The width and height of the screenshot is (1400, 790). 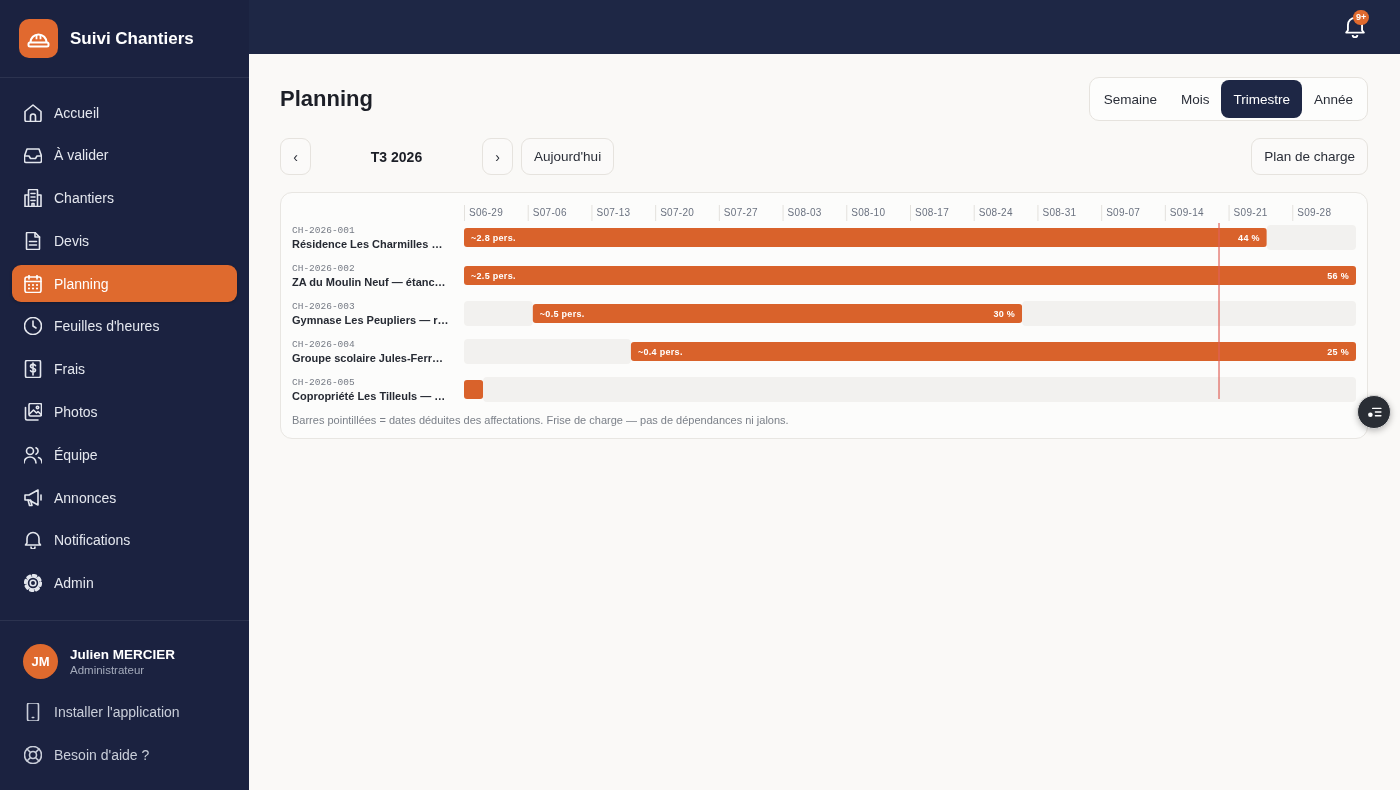 I want to click on progress-label: 30 %, so click(x=1004, y=314).